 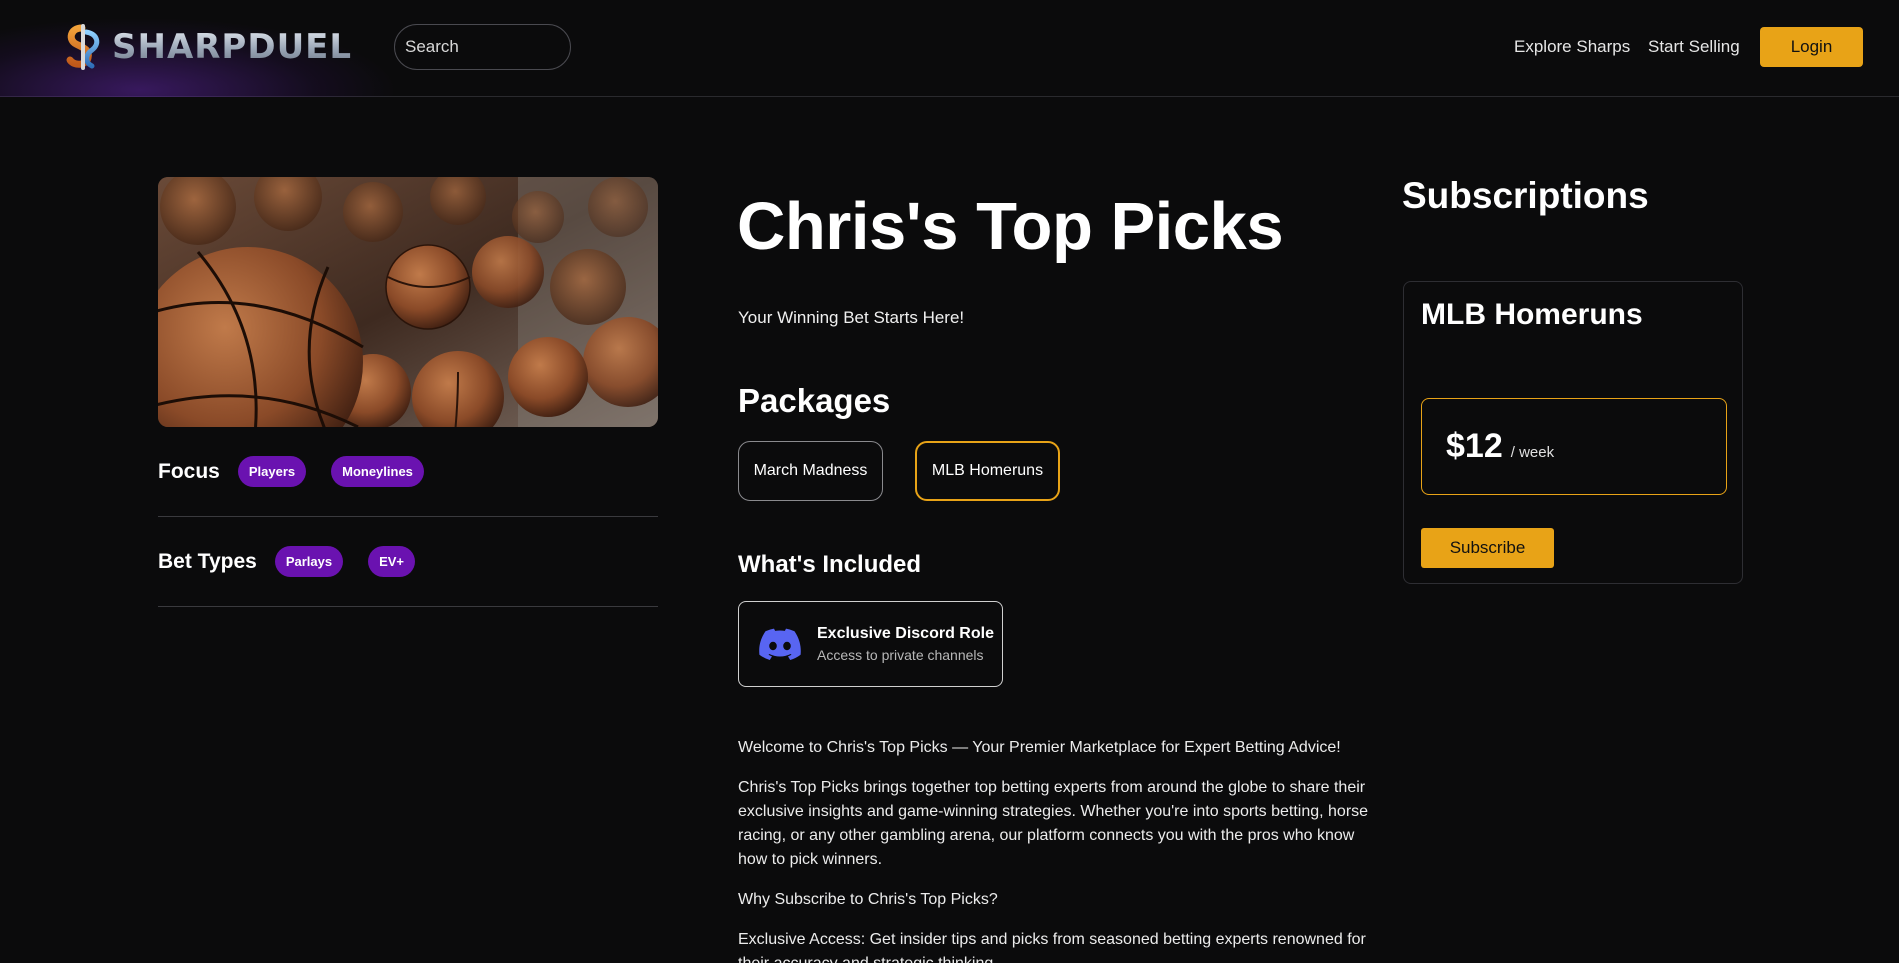 I want to click on bet-types-label: Bet Types, so click(x=207, y=561).